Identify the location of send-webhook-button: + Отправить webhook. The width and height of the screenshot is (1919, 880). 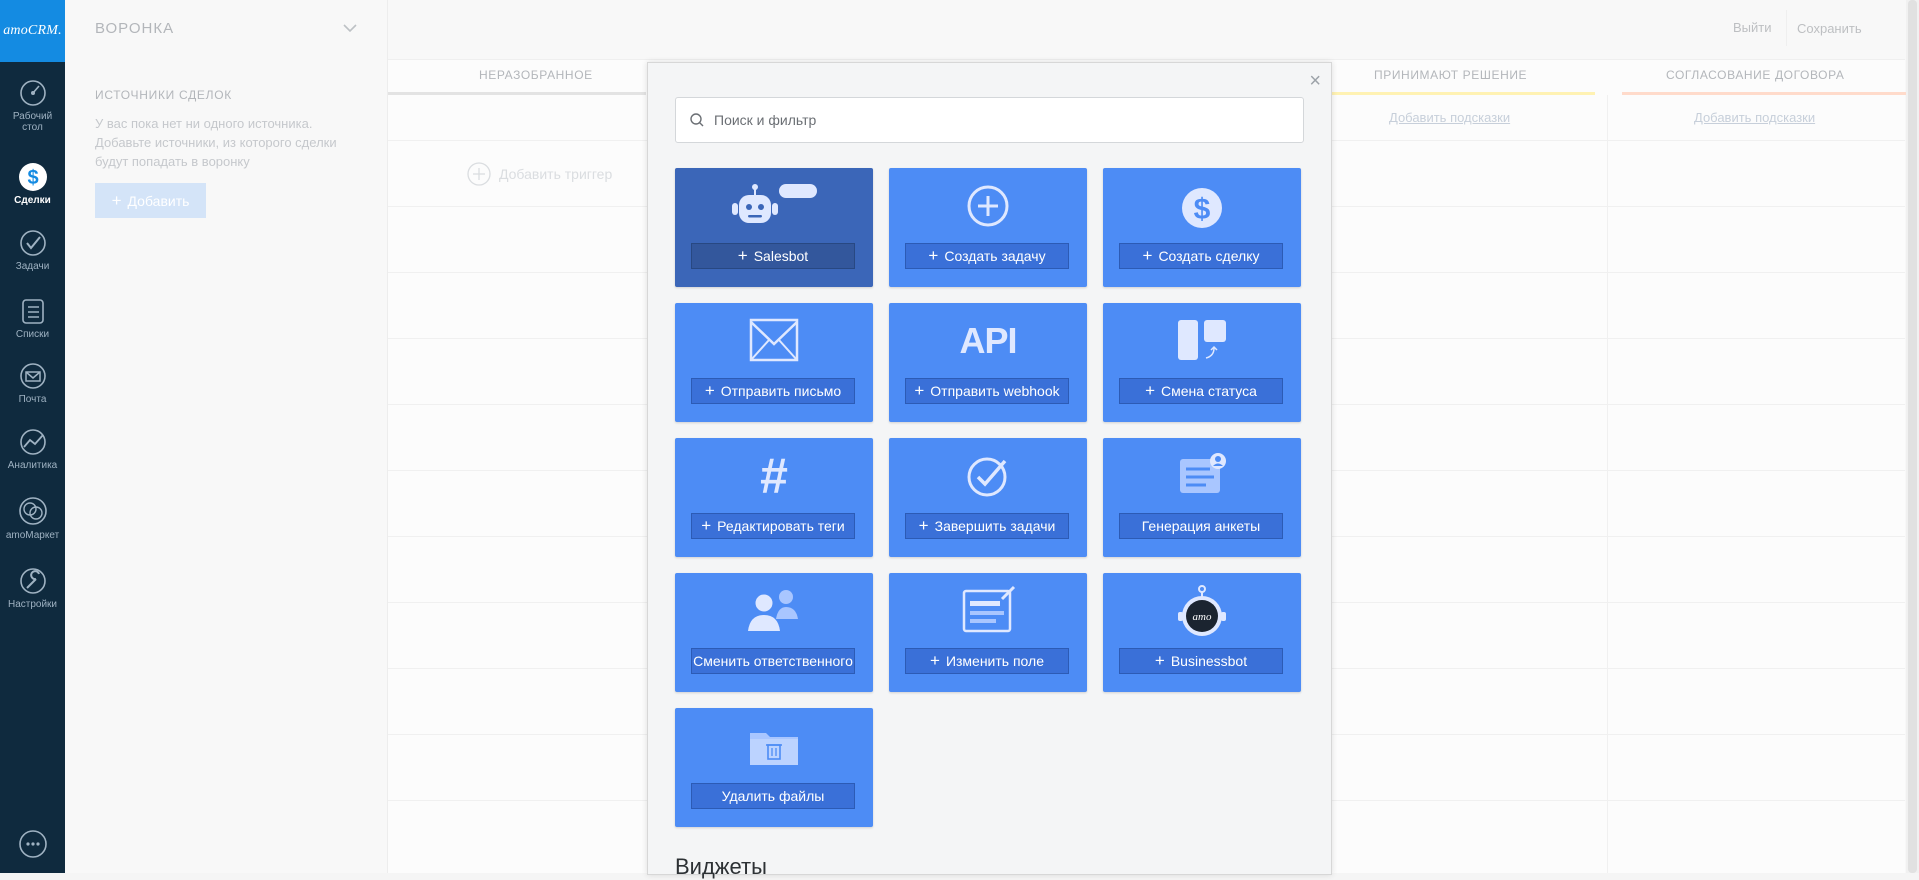
(987, 391).